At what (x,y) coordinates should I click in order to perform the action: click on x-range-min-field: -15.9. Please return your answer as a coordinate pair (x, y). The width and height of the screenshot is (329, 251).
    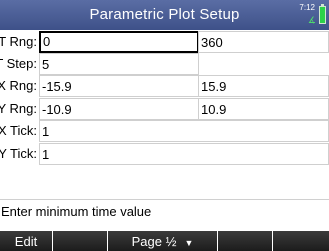
    Looking at the image, I should click on (119, 86).